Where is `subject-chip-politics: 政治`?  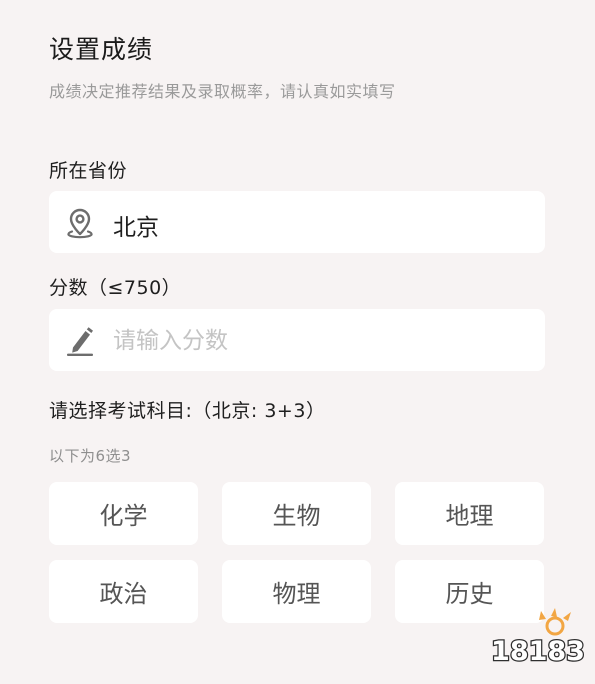
subject-chip-politics: 政治 is located at coordinates (123, 591).